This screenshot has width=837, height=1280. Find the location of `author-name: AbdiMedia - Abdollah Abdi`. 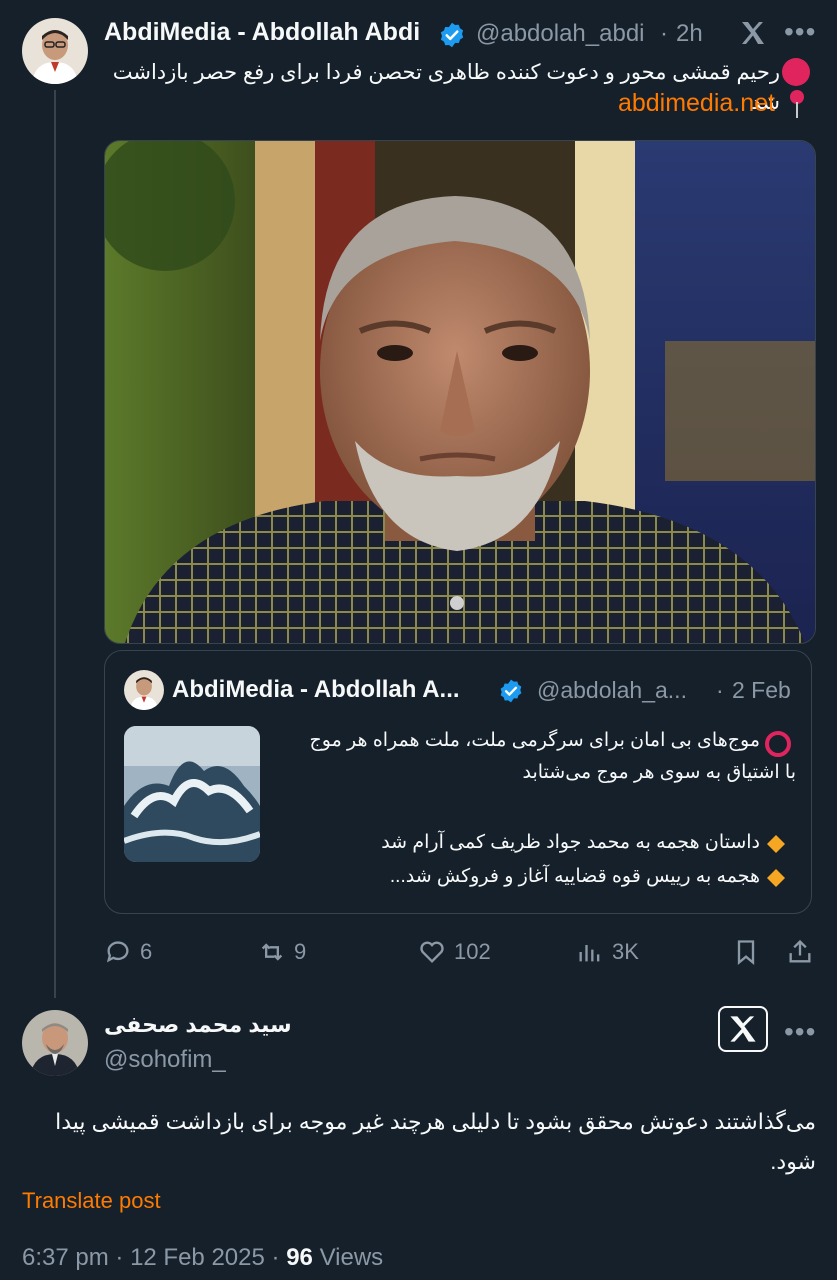

author-name: AbdiMedia - Abdollah Abdi is located at coordinates (262, 32).